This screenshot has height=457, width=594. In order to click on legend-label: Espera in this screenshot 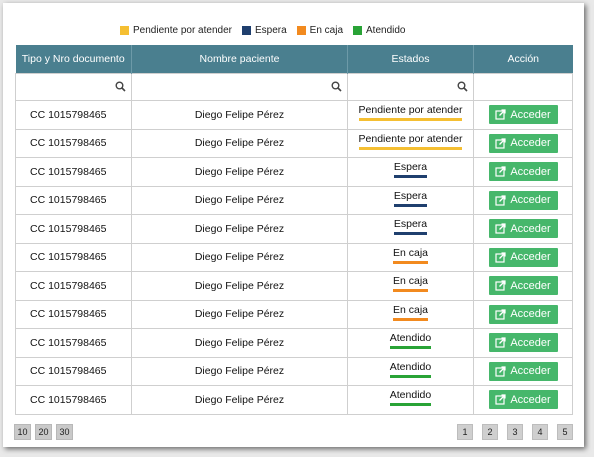, I will do `click(270, 30)`.